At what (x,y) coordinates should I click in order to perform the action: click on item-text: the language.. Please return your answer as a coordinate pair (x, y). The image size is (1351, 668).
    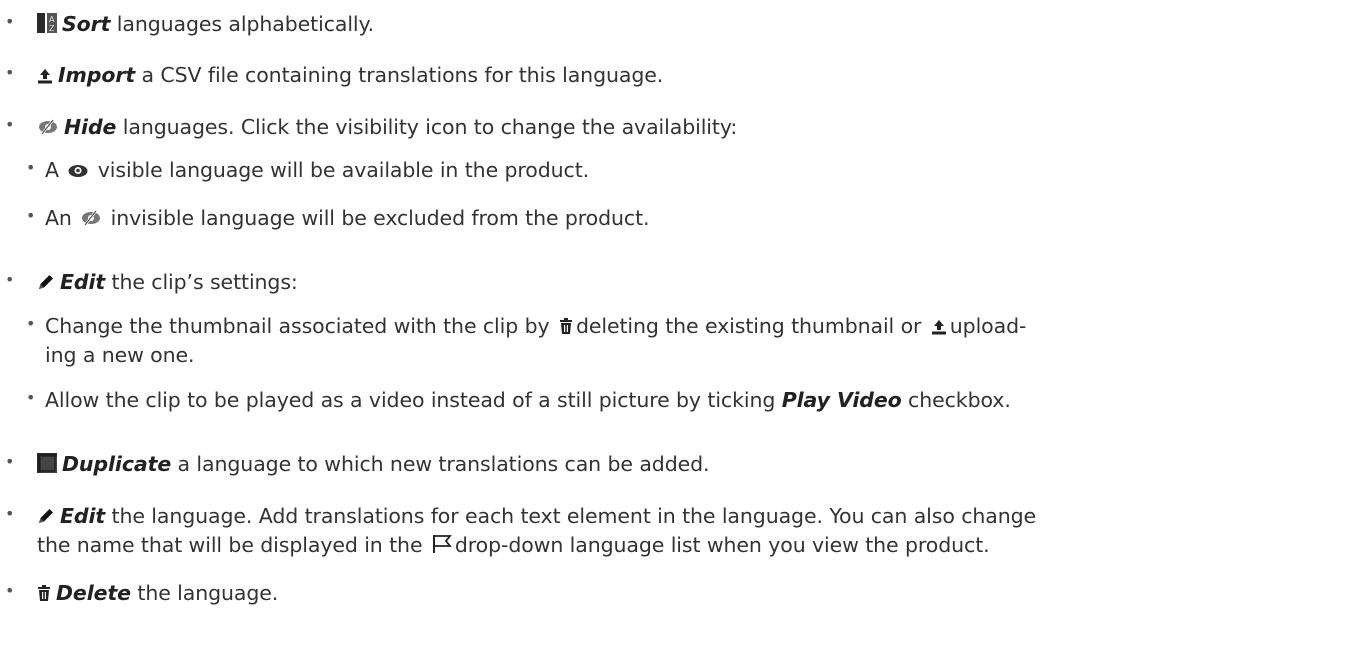
    Looking at the image, I should click on (204, 593).